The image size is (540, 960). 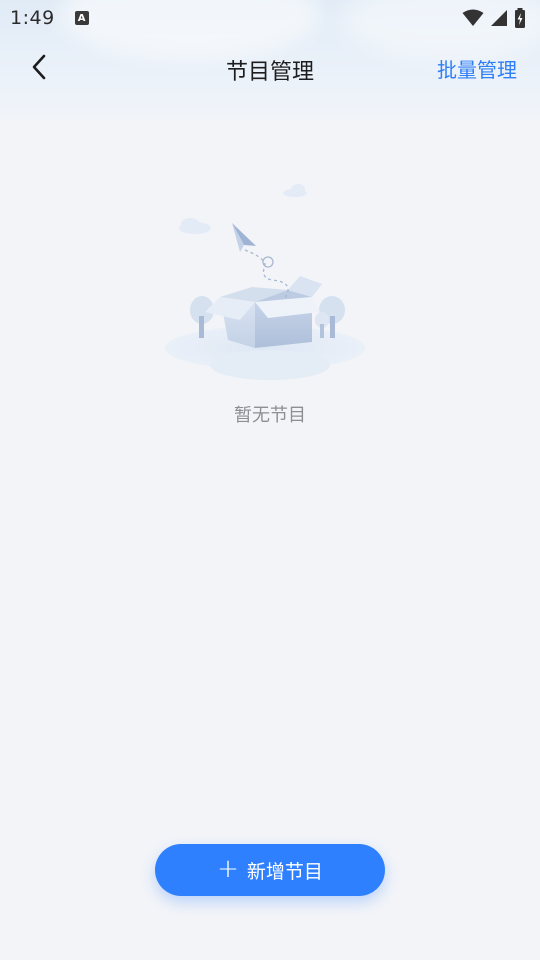 What do you see at coordinates (270, 415) in the screenshot?
I see `empty-state-message: 暂无节目` at bounding box center [270, 415].